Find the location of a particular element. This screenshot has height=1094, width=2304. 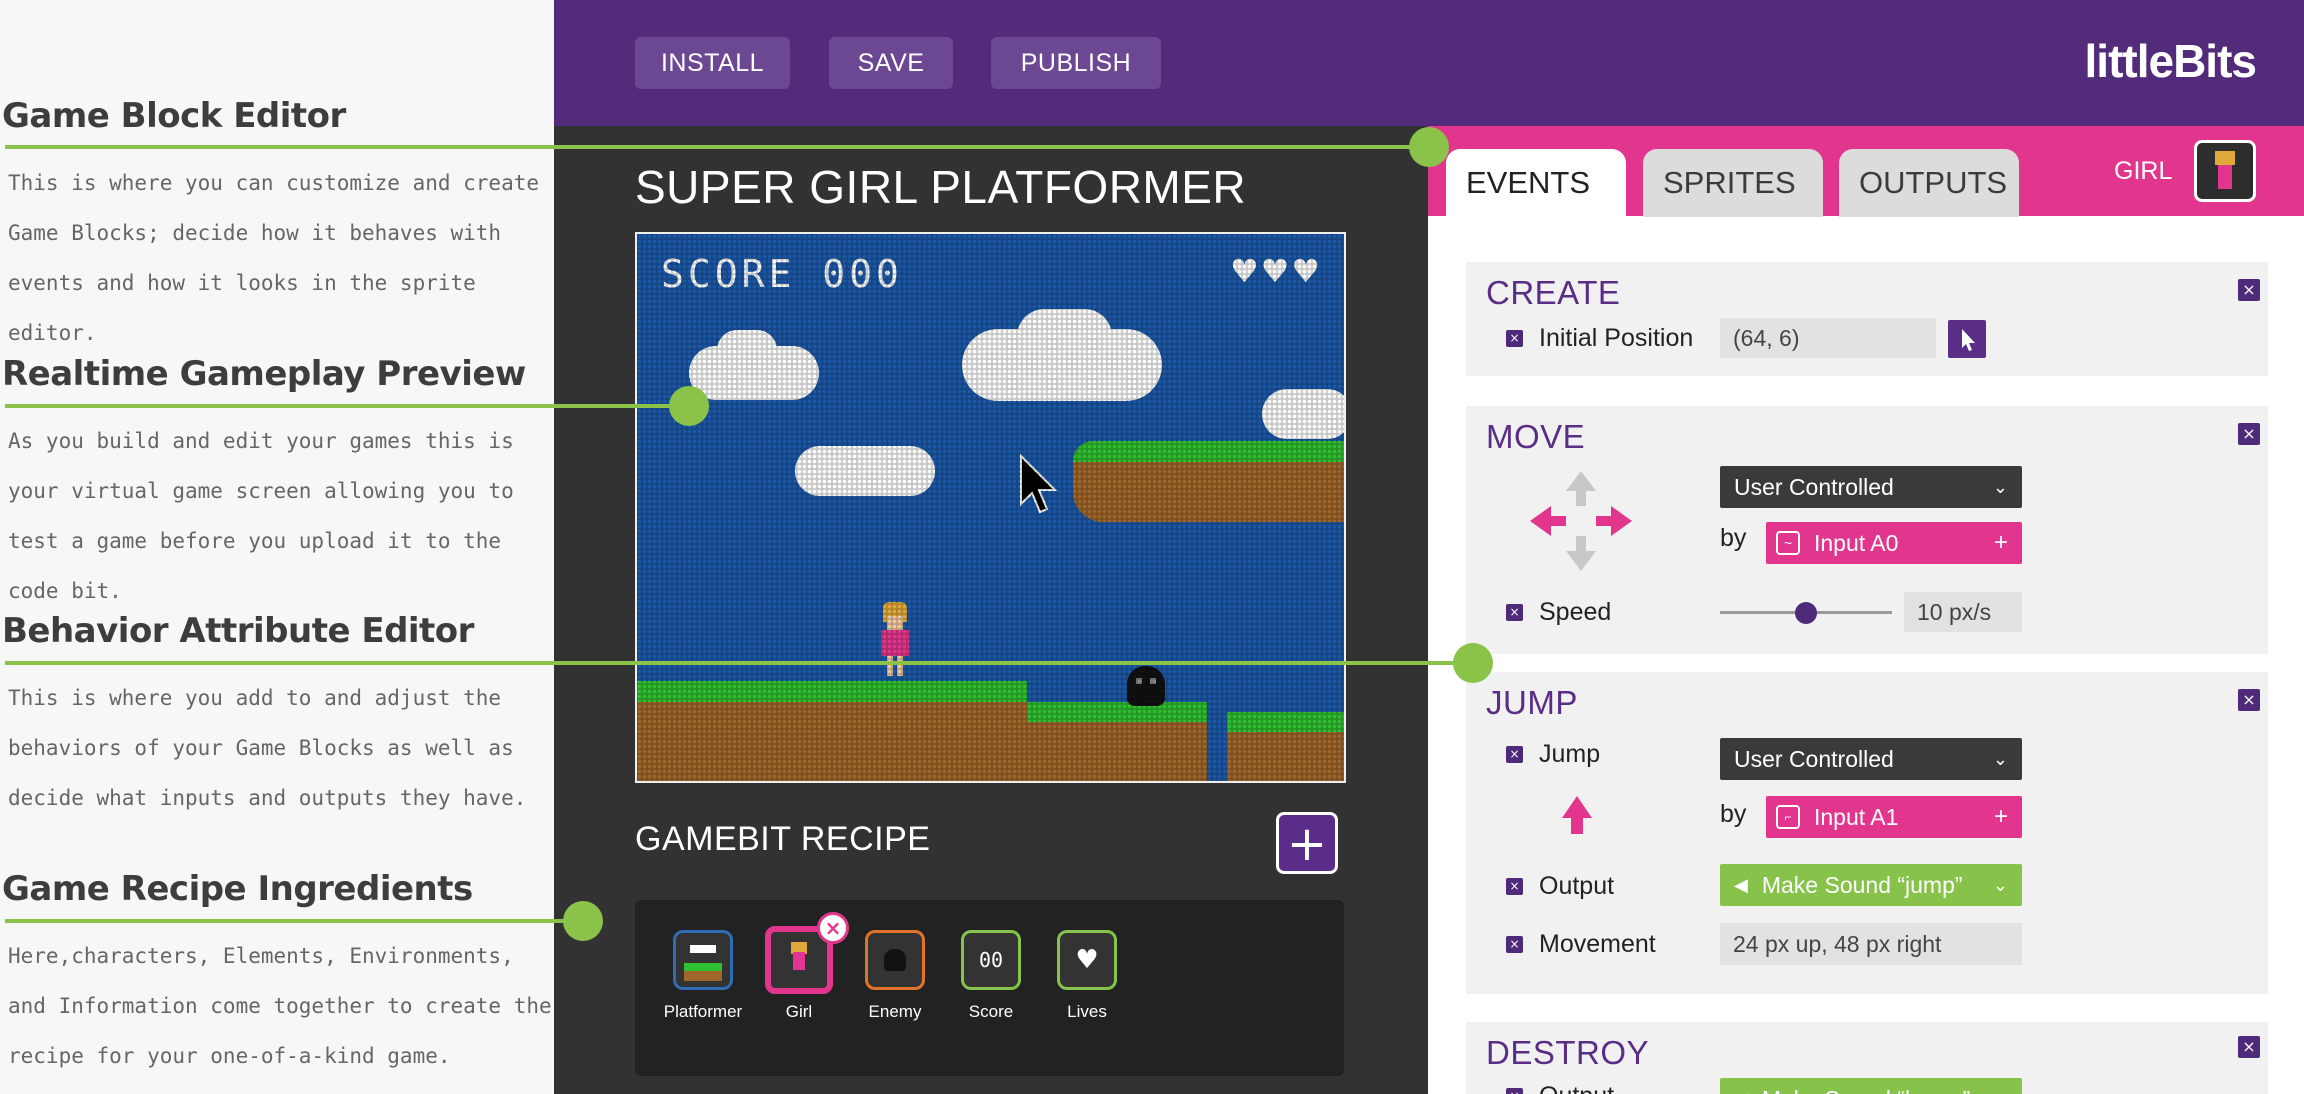

ingredient-label: Score is located at coordinates (991, 1011).